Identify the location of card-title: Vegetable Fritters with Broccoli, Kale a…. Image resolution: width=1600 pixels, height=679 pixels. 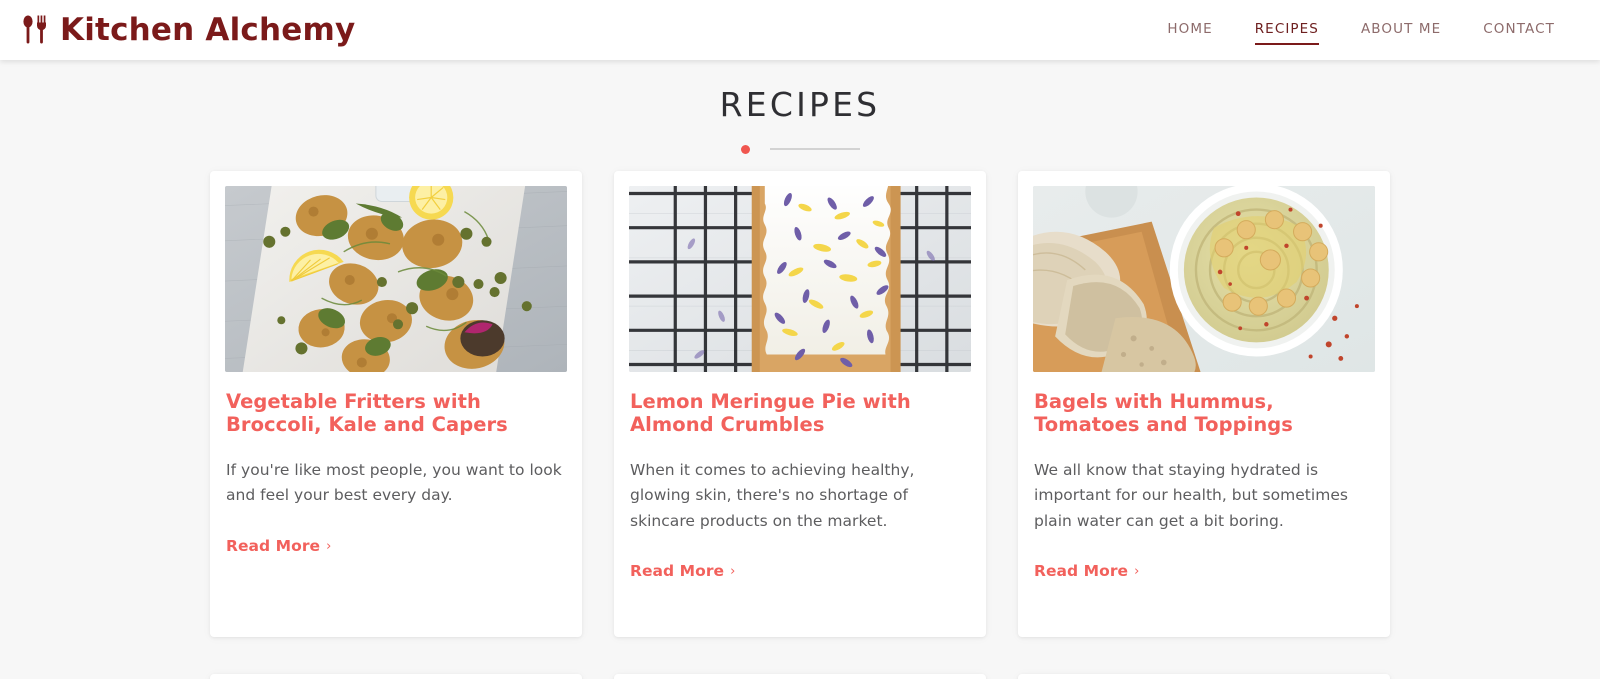
(367, 413).